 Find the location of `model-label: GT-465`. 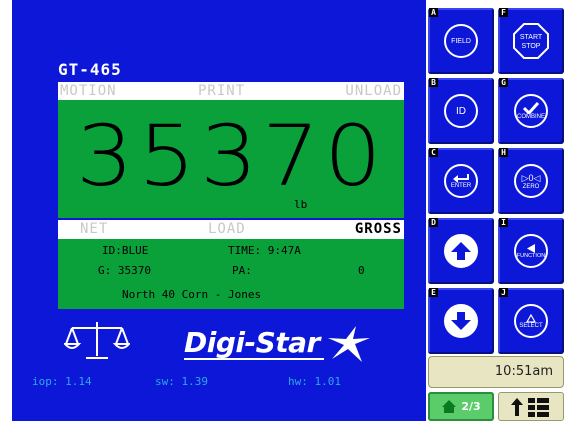

model-label: GT-465 is located at coordinates (90, 69).